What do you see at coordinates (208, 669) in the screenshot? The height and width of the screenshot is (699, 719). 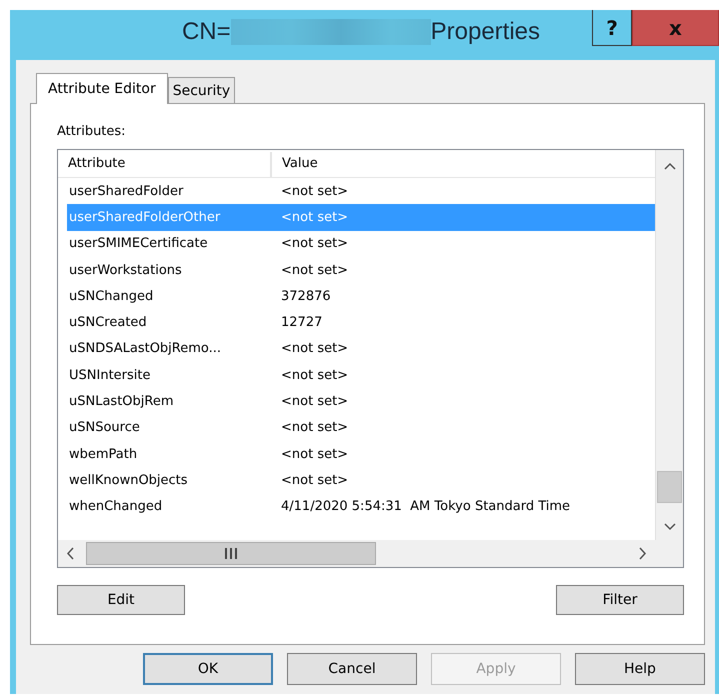 I see `dialog-button: OK` at bounding box center [208, 669].